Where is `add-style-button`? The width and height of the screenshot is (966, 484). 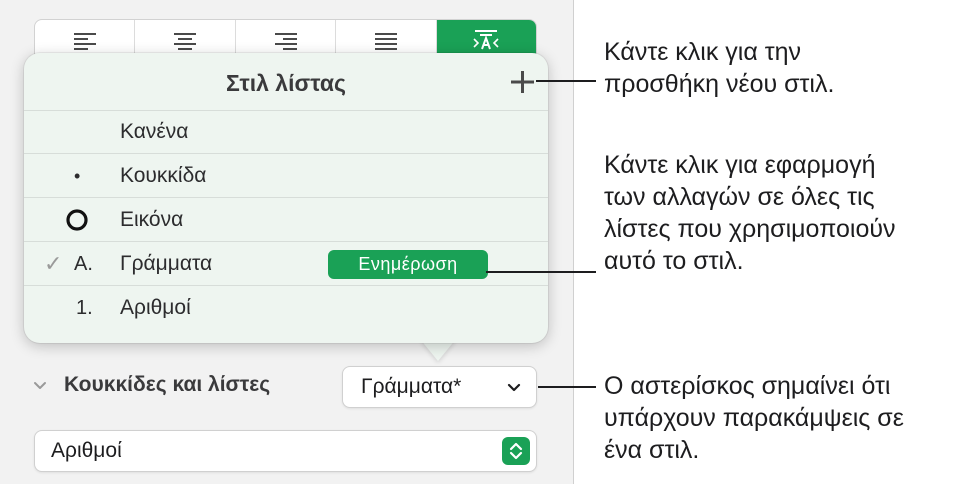 add-style-button is located at coordinates (522, 82).